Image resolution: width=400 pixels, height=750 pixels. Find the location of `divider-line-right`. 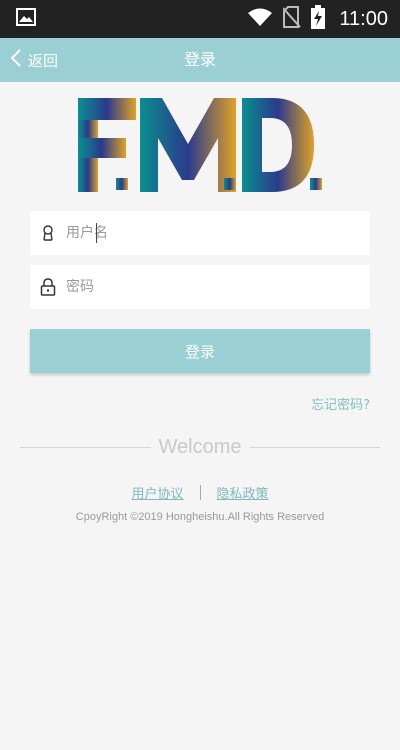

divider-line-right is located at coordinates (314, 447).